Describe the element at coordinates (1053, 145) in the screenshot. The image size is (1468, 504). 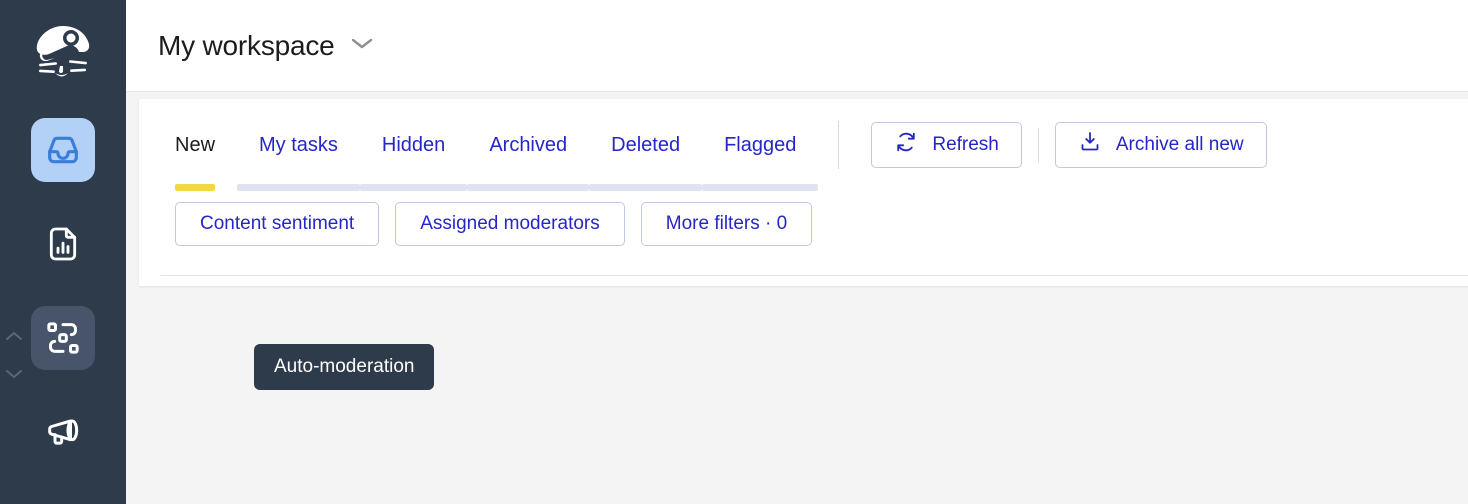
I see `actions-group: Refresh Archive all new` at that location.